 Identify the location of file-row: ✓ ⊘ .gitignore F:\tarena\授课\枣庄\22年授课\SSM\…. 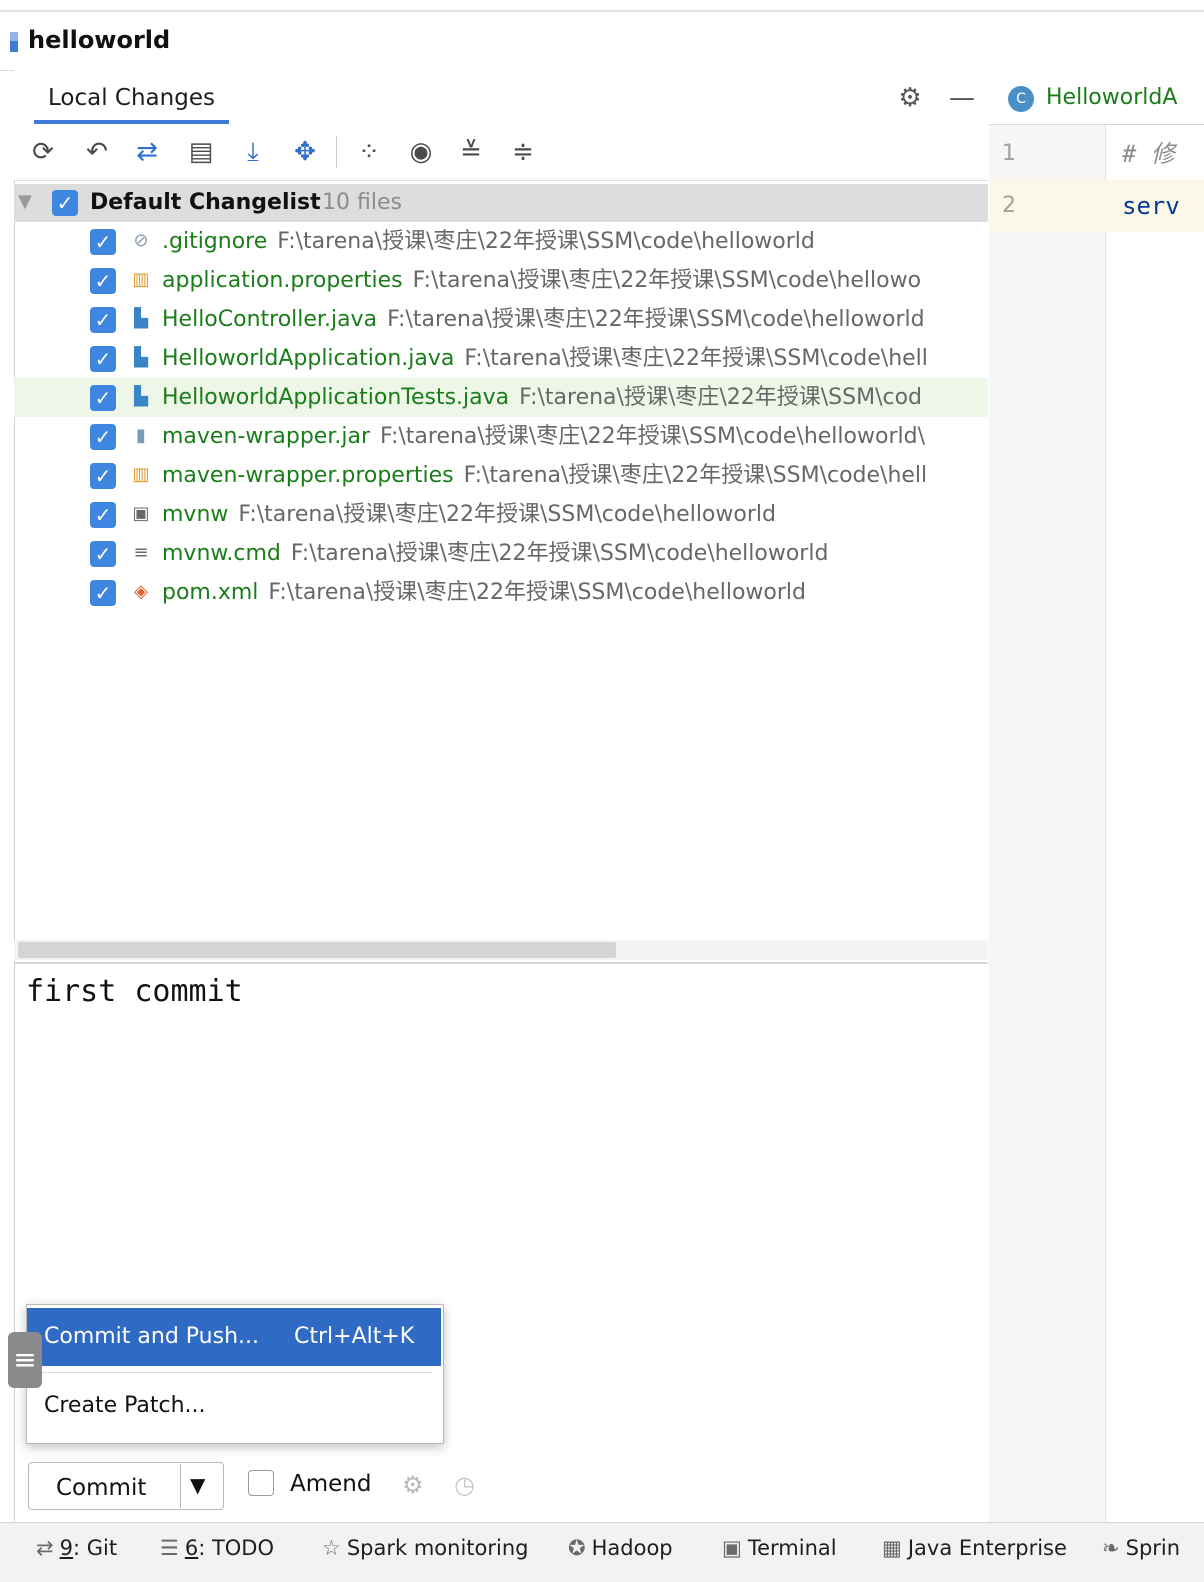
(501, 241).